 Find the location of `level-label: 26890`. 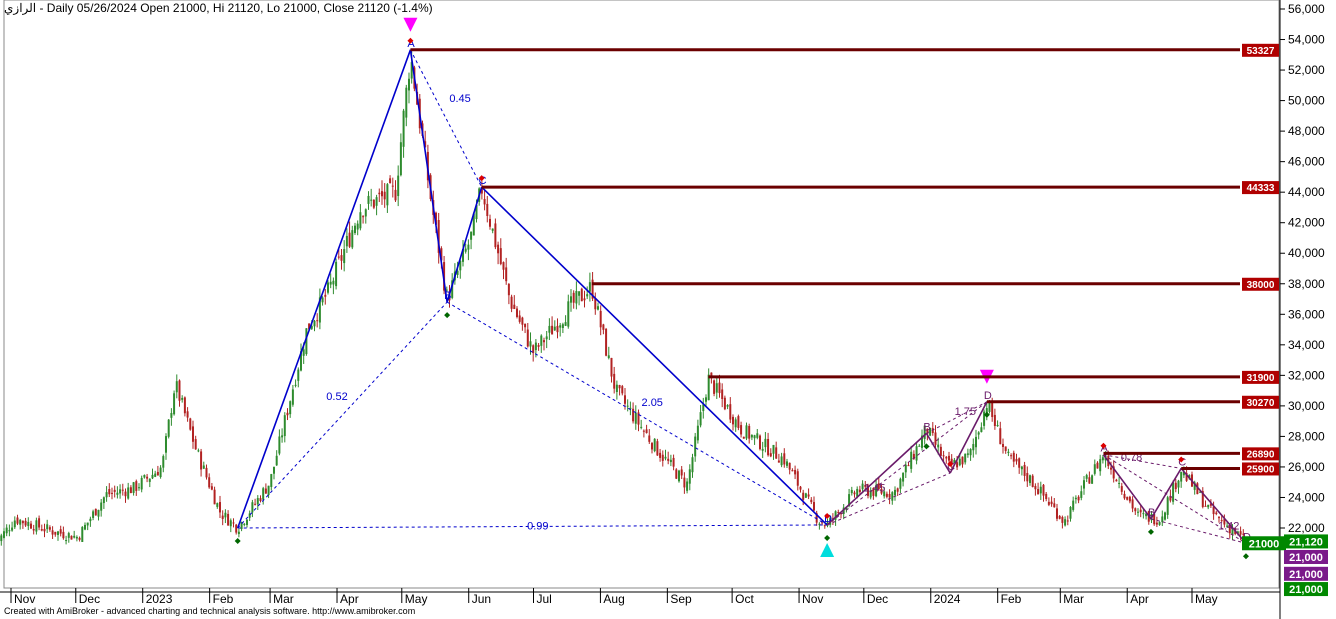

level-label: 26890 is located at coordinates (1261, 454).